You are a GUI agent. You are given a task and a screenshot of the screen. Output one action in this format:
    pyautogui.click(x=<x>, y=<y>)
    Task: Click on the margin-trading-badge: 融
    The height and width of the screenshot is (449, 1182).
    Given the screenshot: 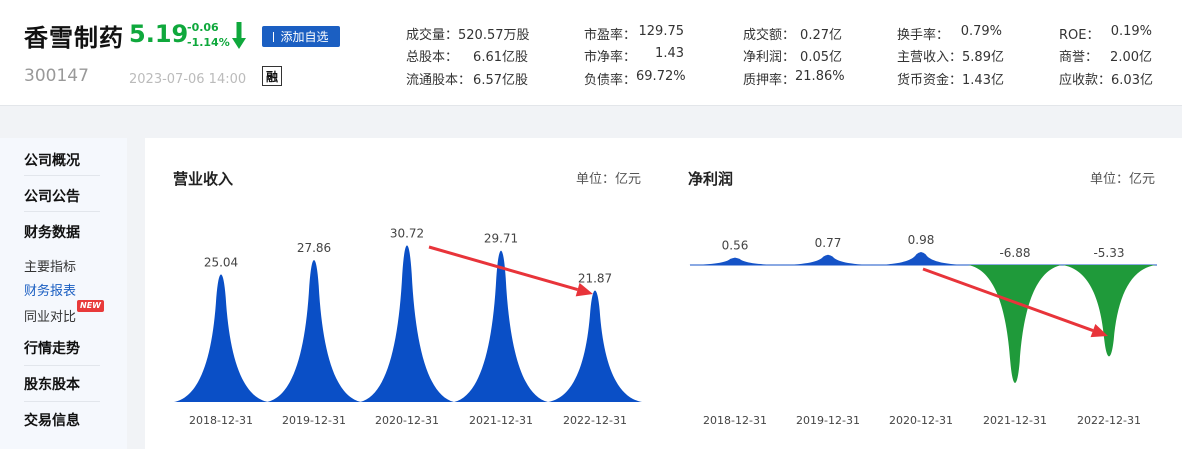 What is the action you would take?
    pyautogui.click(x=272, y=76)
    